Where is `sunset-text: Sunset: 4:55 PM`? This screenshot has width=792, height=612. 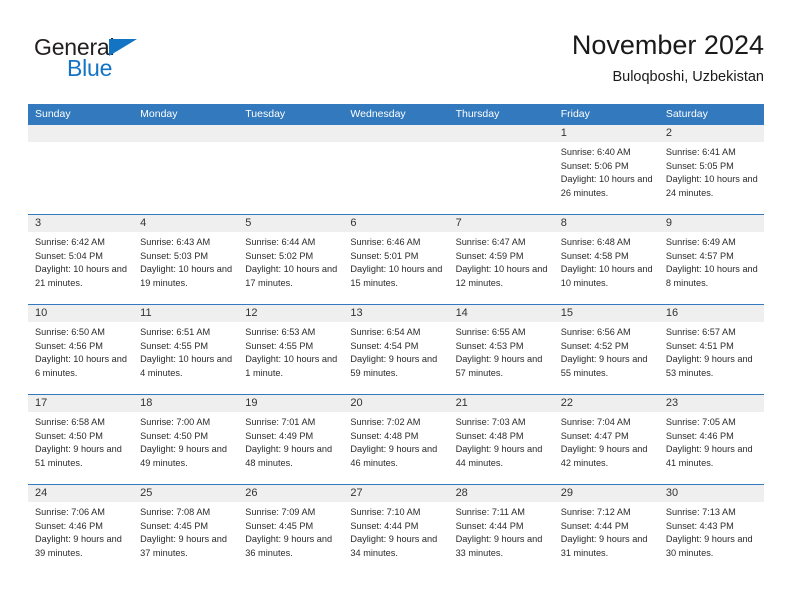 sunset-text: Sunset: 4:55 PM is located at coordinates (279, 345).